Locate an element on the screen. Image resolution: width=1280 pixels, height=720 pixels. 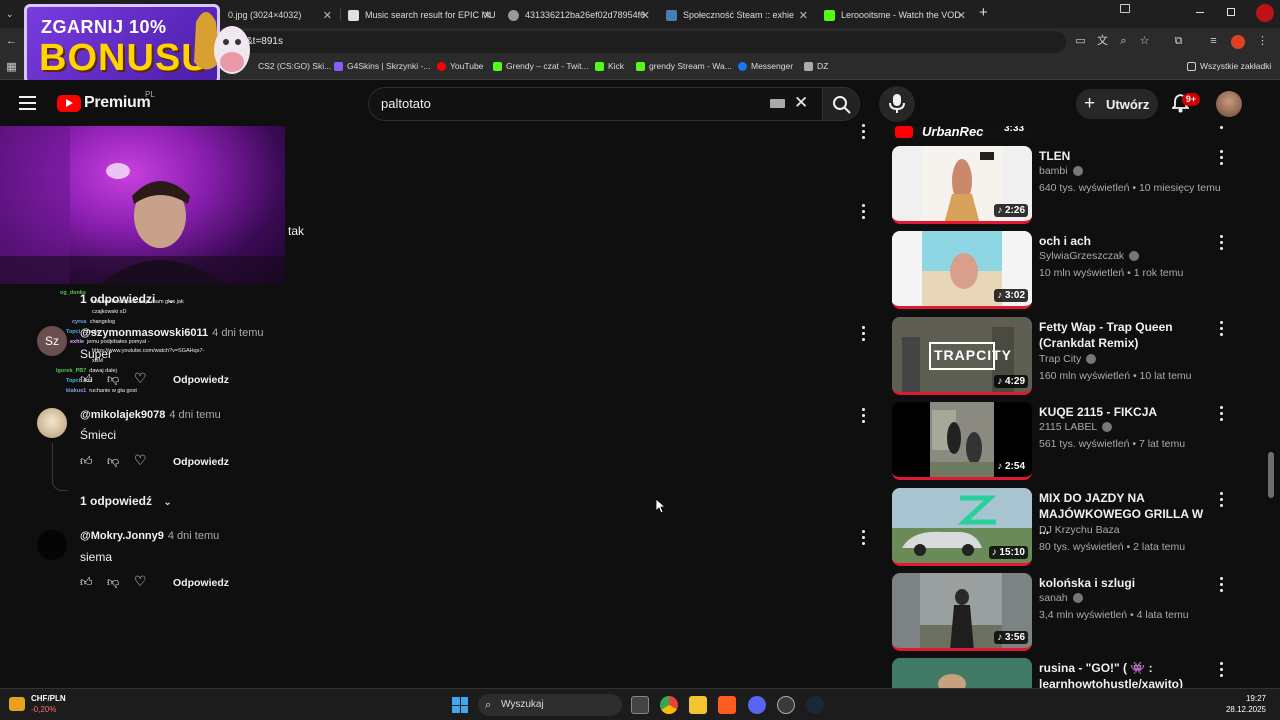
new-tab-button: + is located at coordinates (983, 12).